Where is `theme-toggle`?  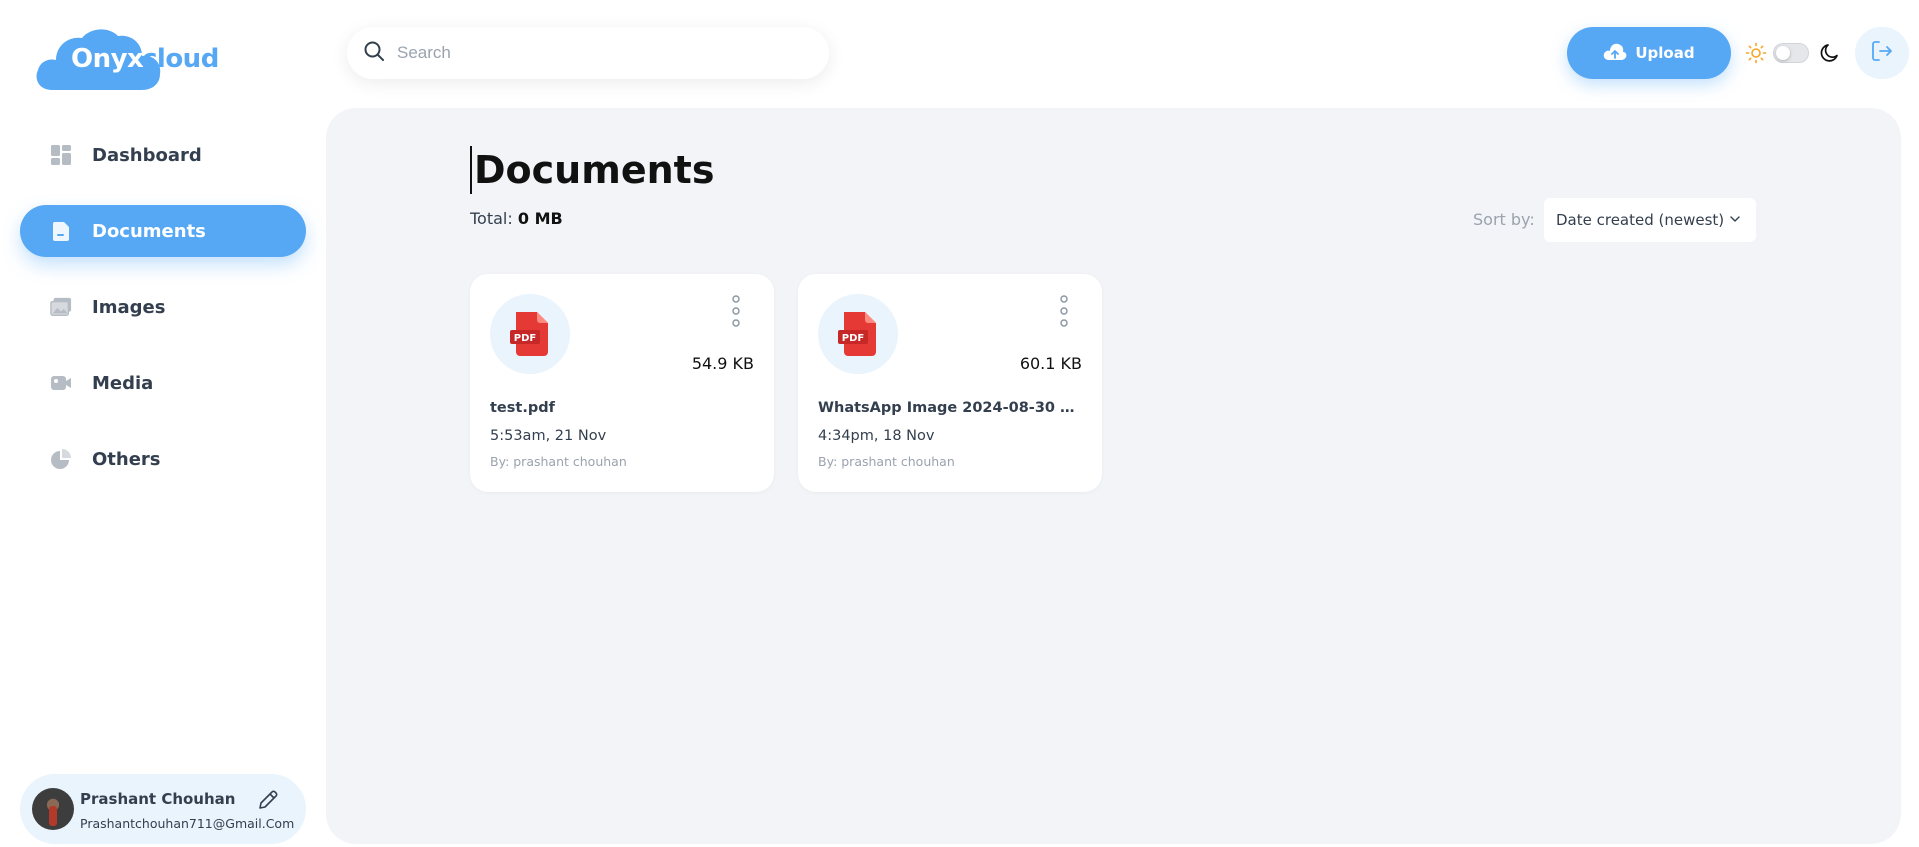
theme-toggle is located at coordinates (1791, 53).